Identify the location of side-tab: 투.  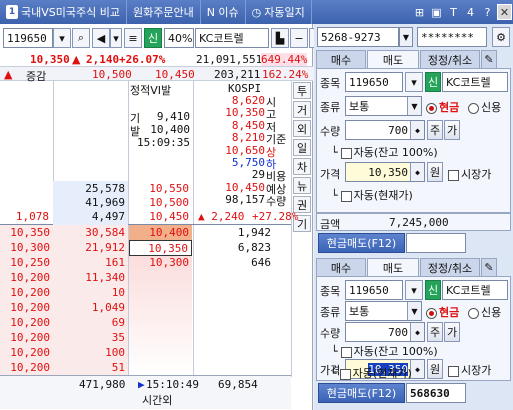
(302, 90).